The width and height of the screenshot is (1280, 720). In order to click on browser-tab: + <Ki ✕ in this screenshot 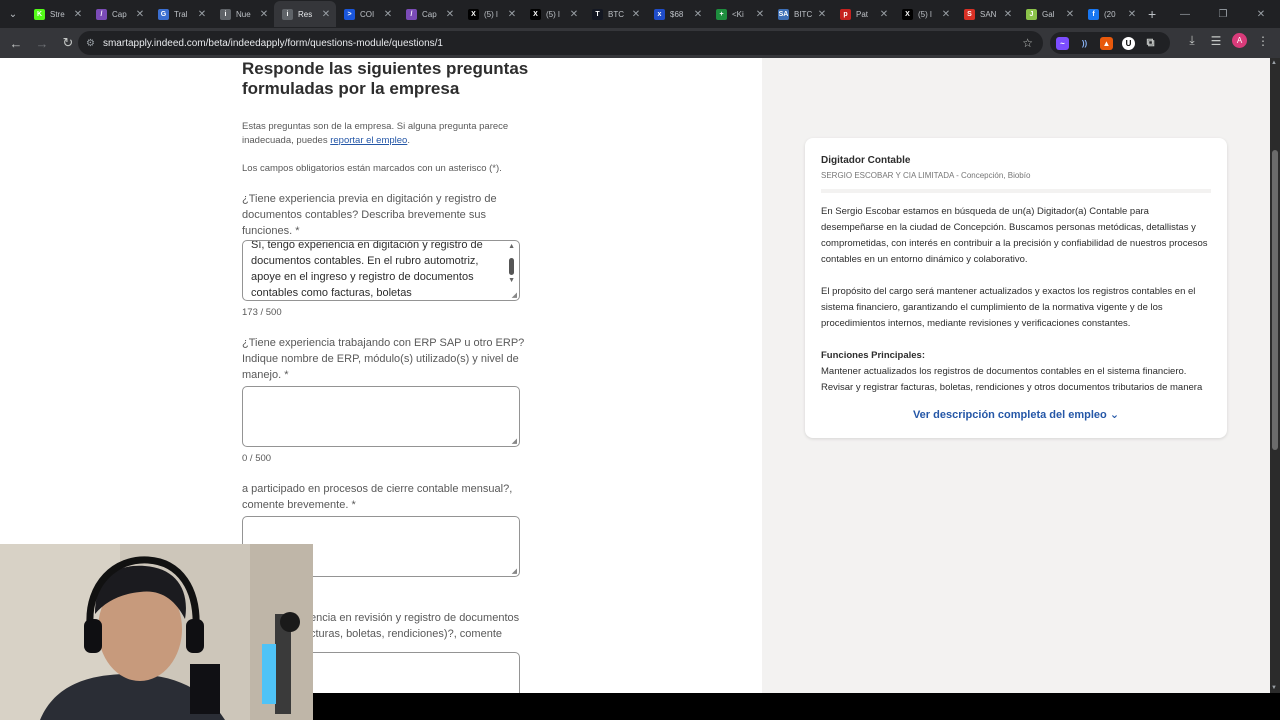, I will do `click(739, 14)`.